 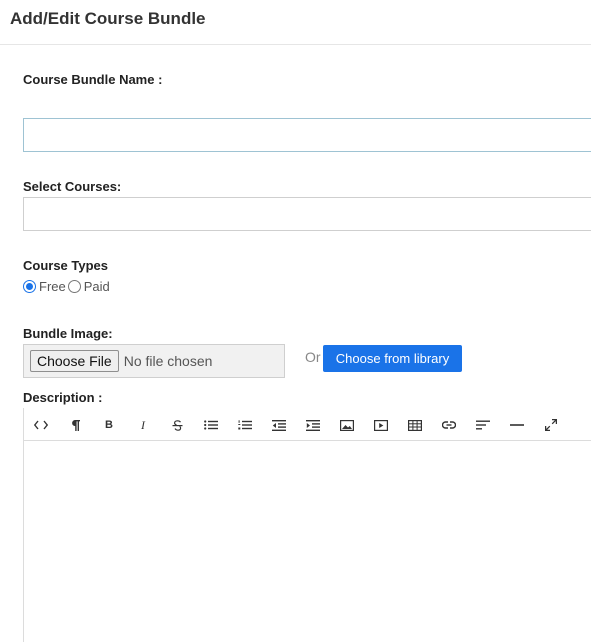 What do you see at coordinates (449, 425) in the screenshot?
I see `link-icon` at bounding box center [449, 425].